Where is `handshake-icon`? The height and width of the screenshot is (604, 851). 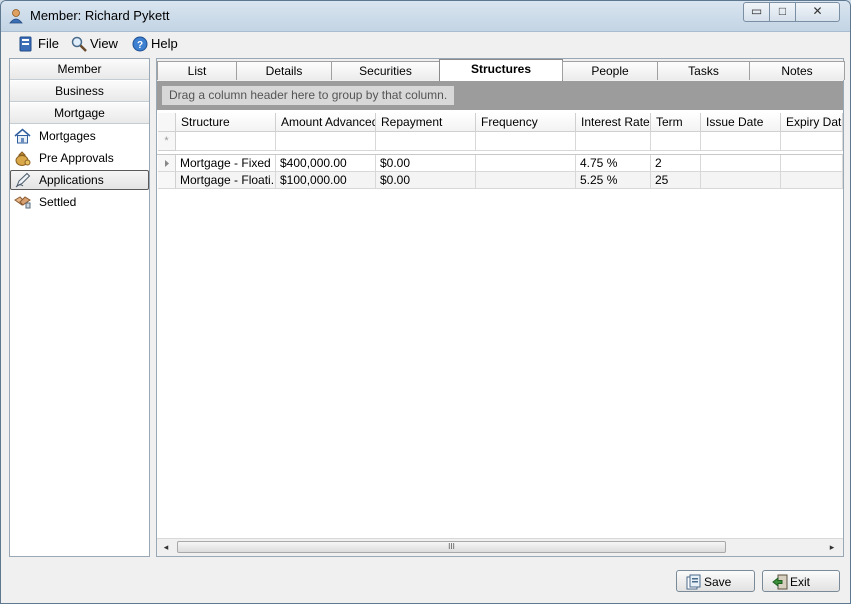 handshake-icon is located at coordinates (22, 202).